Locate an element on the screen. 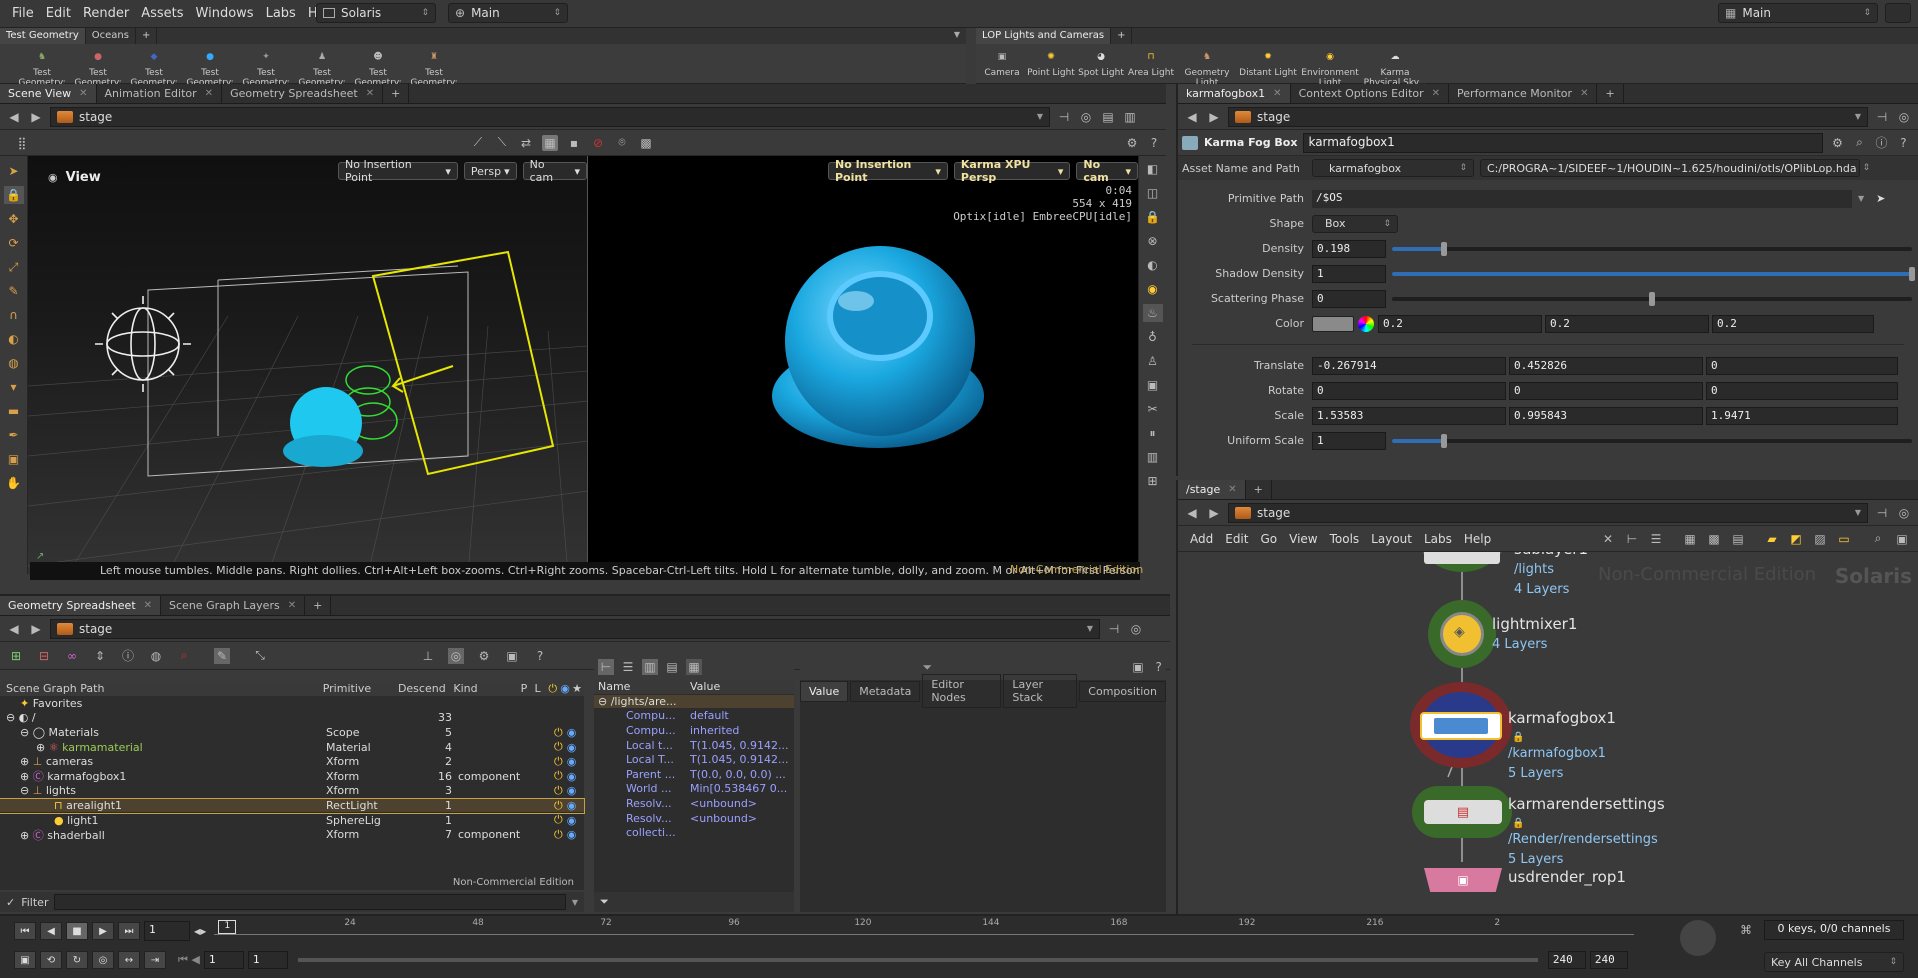  display-icon: ▤ is located at coordinates (1108, 117).